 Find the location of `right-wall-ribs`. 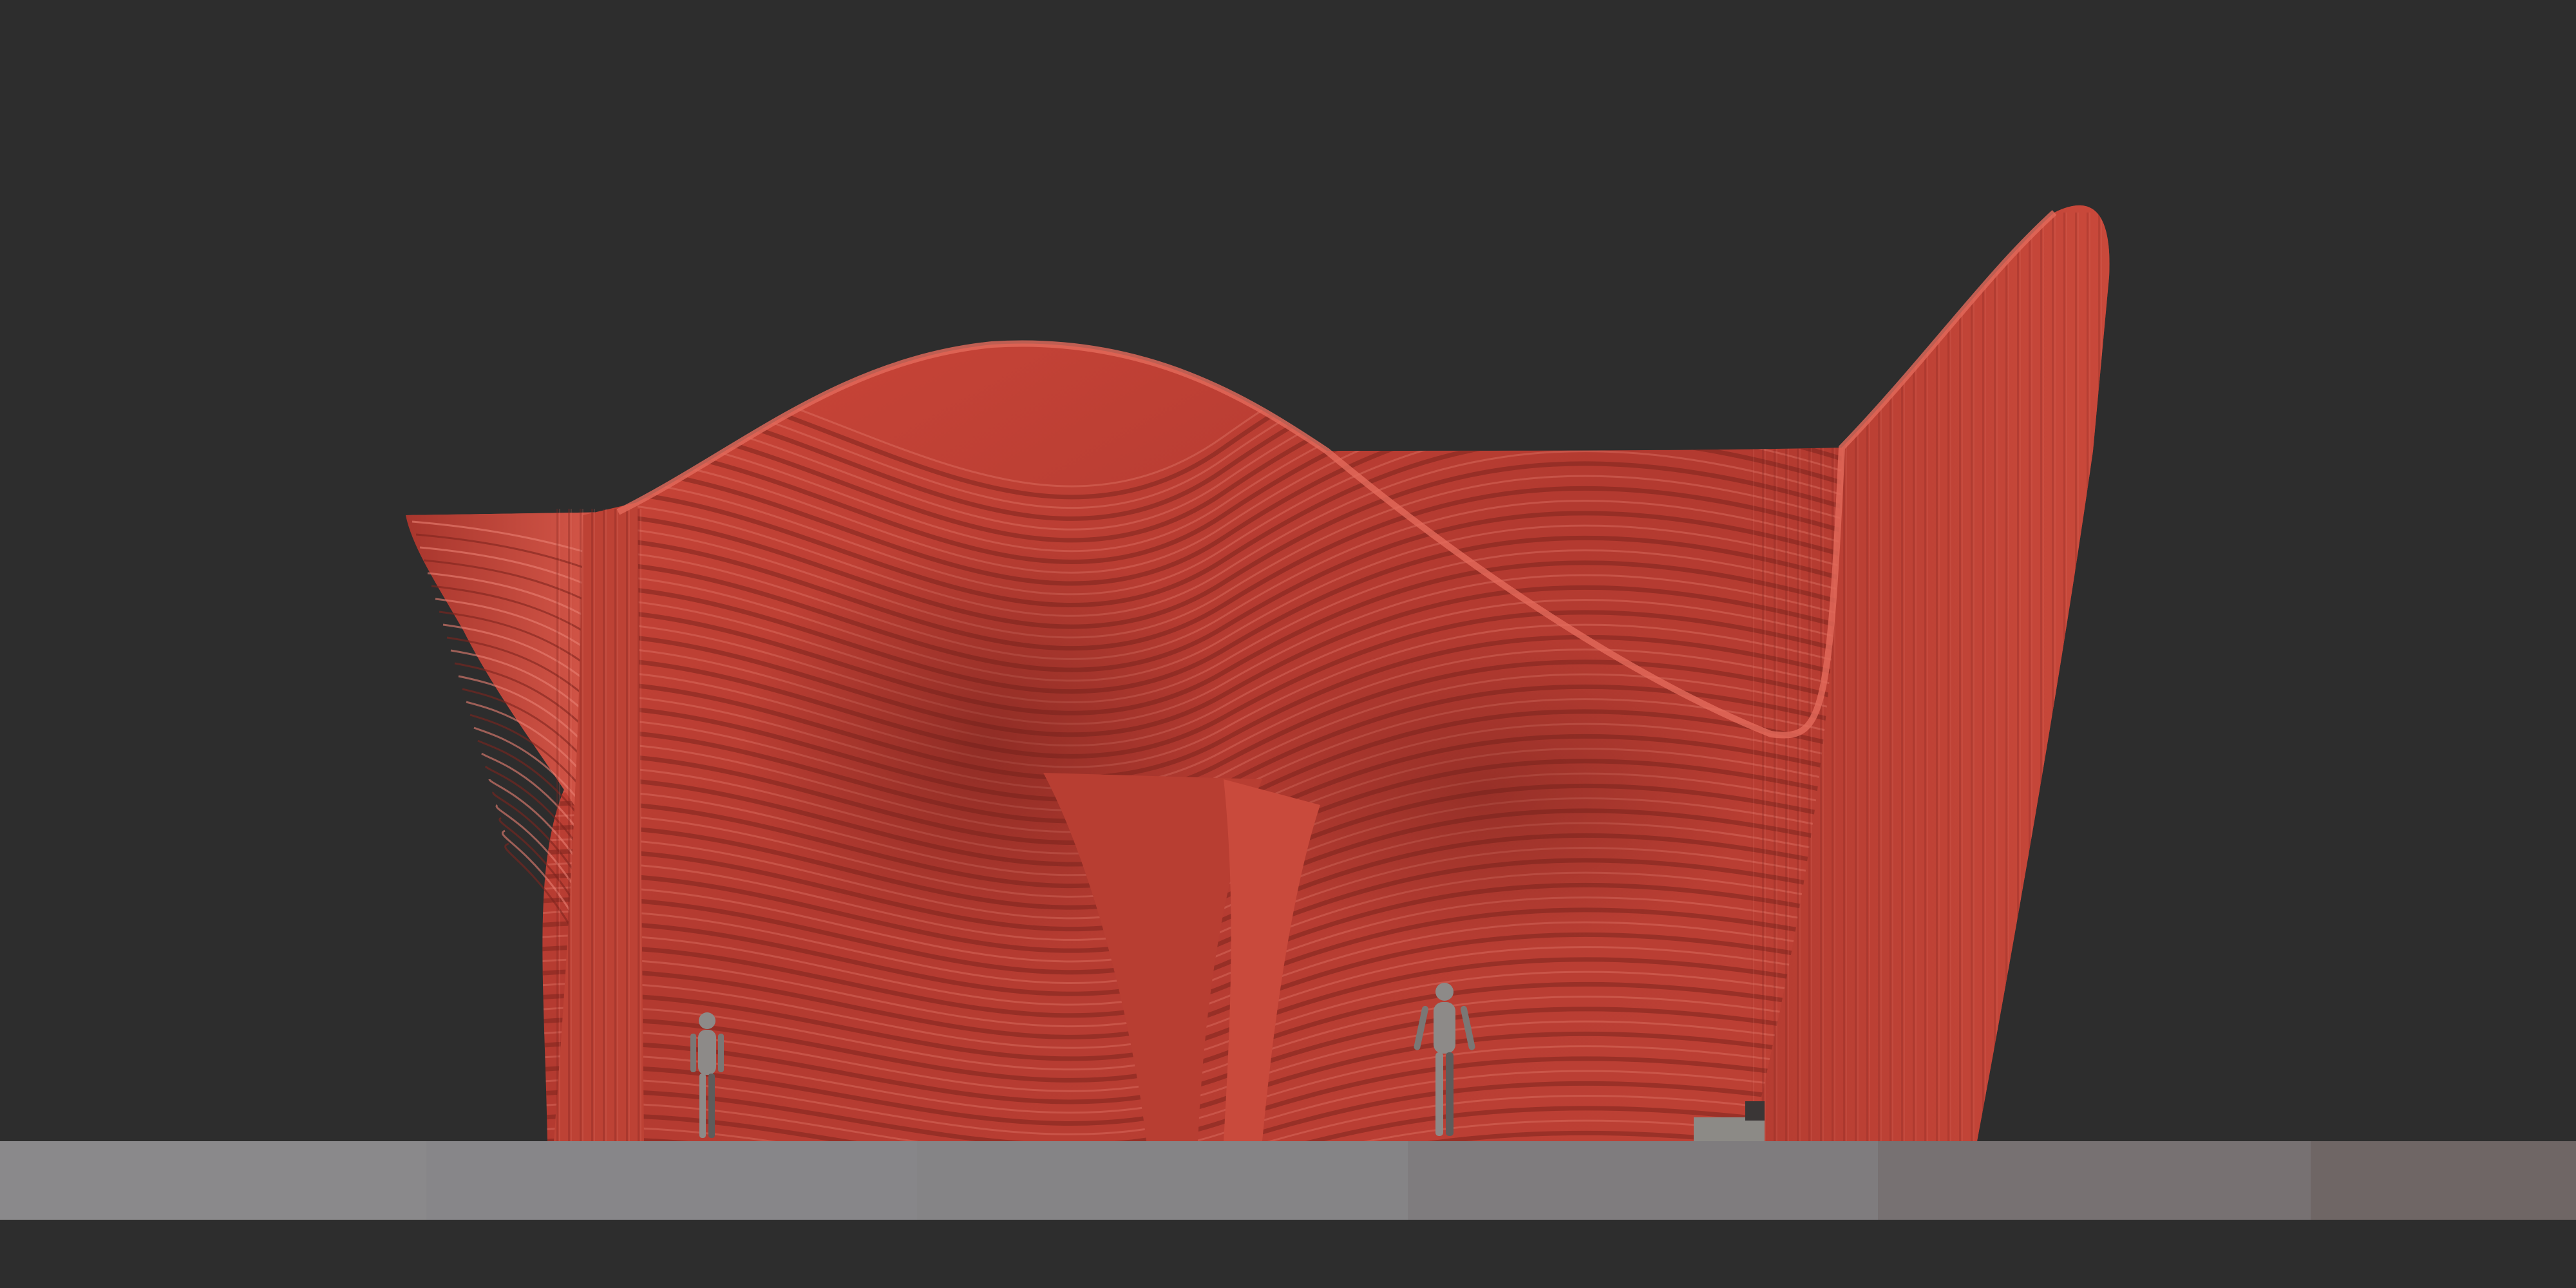

right-wall-ribs is located at coordinates (1931, 677).